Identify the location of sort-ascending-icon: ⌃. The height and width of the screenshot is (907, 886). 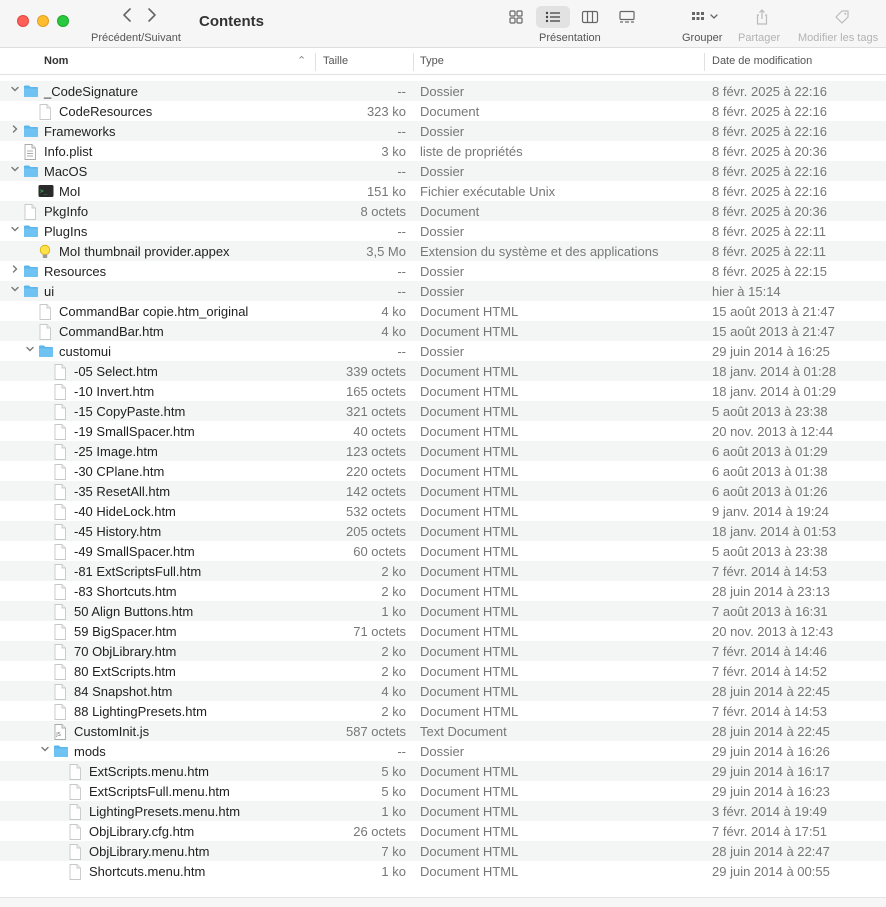
(302, 61).